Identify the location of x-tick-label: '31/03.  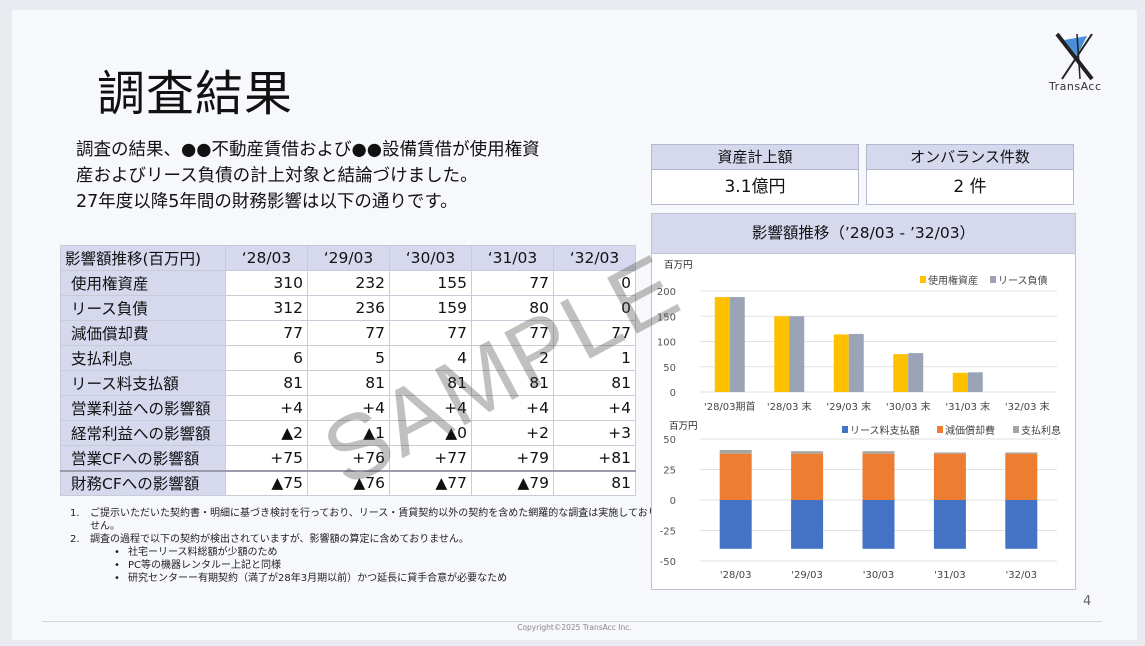
(950, 575).